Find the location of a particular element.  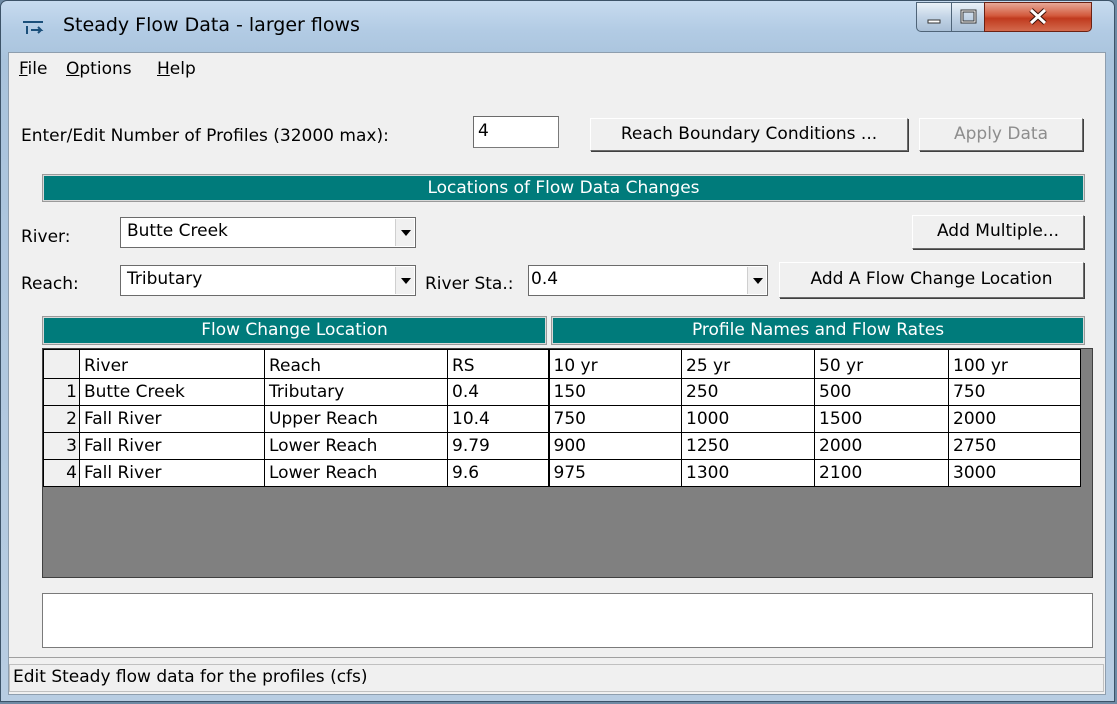

row-number-header is located at coordinates (61, 364).